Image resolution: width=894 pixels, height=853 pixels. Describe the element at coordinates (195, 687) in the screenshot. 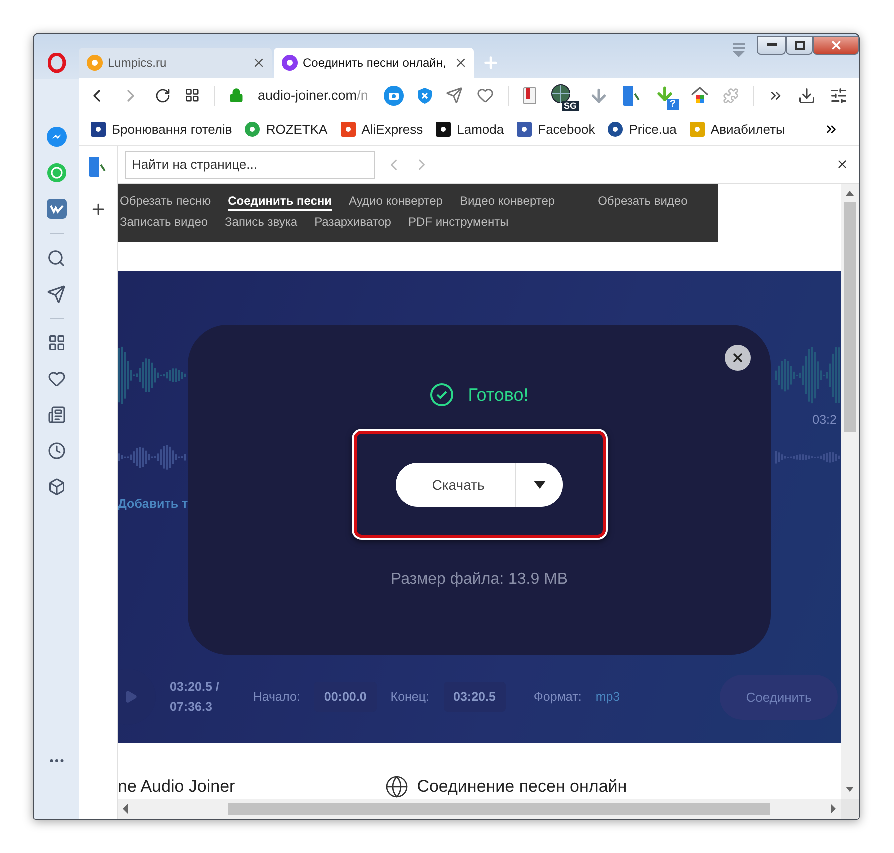

I see `time-current: 03:20.5 /` at that location.